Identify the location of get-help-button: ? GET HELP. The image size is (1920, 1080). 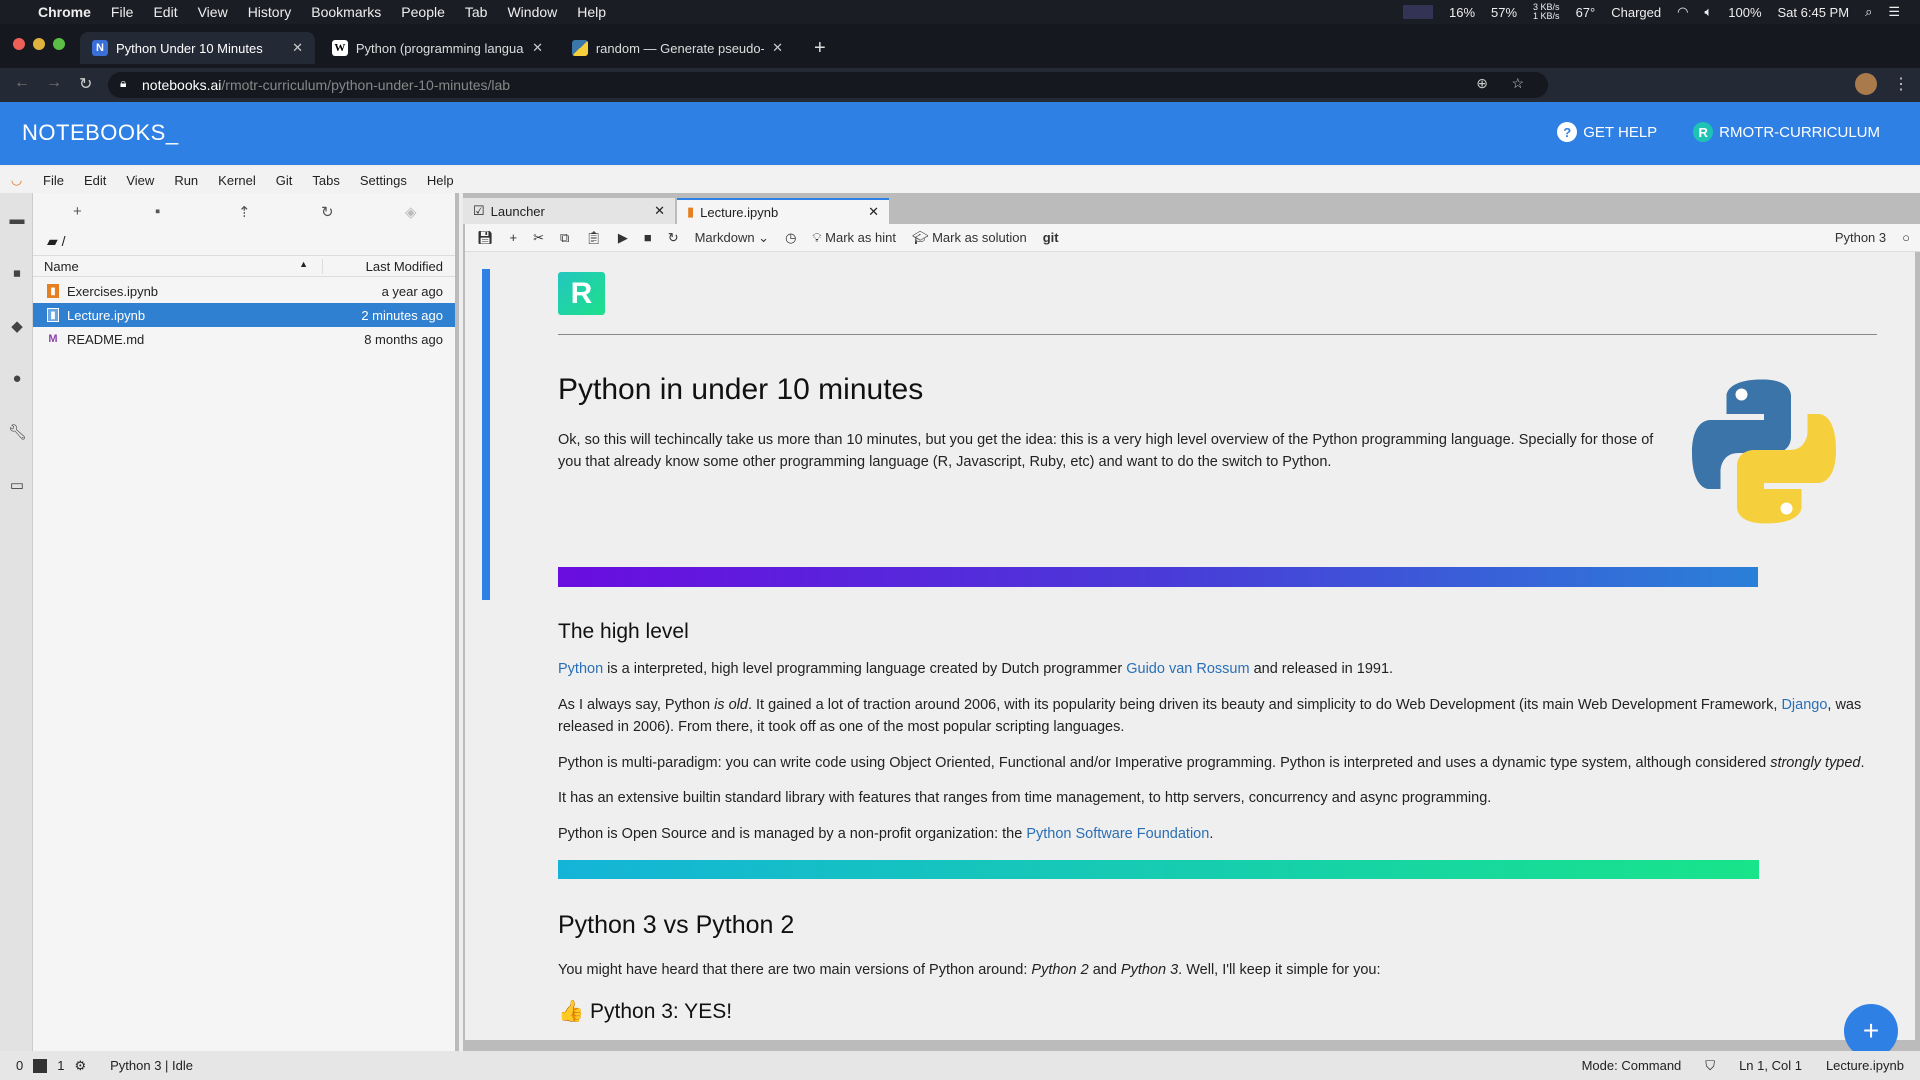
(1607, 132).